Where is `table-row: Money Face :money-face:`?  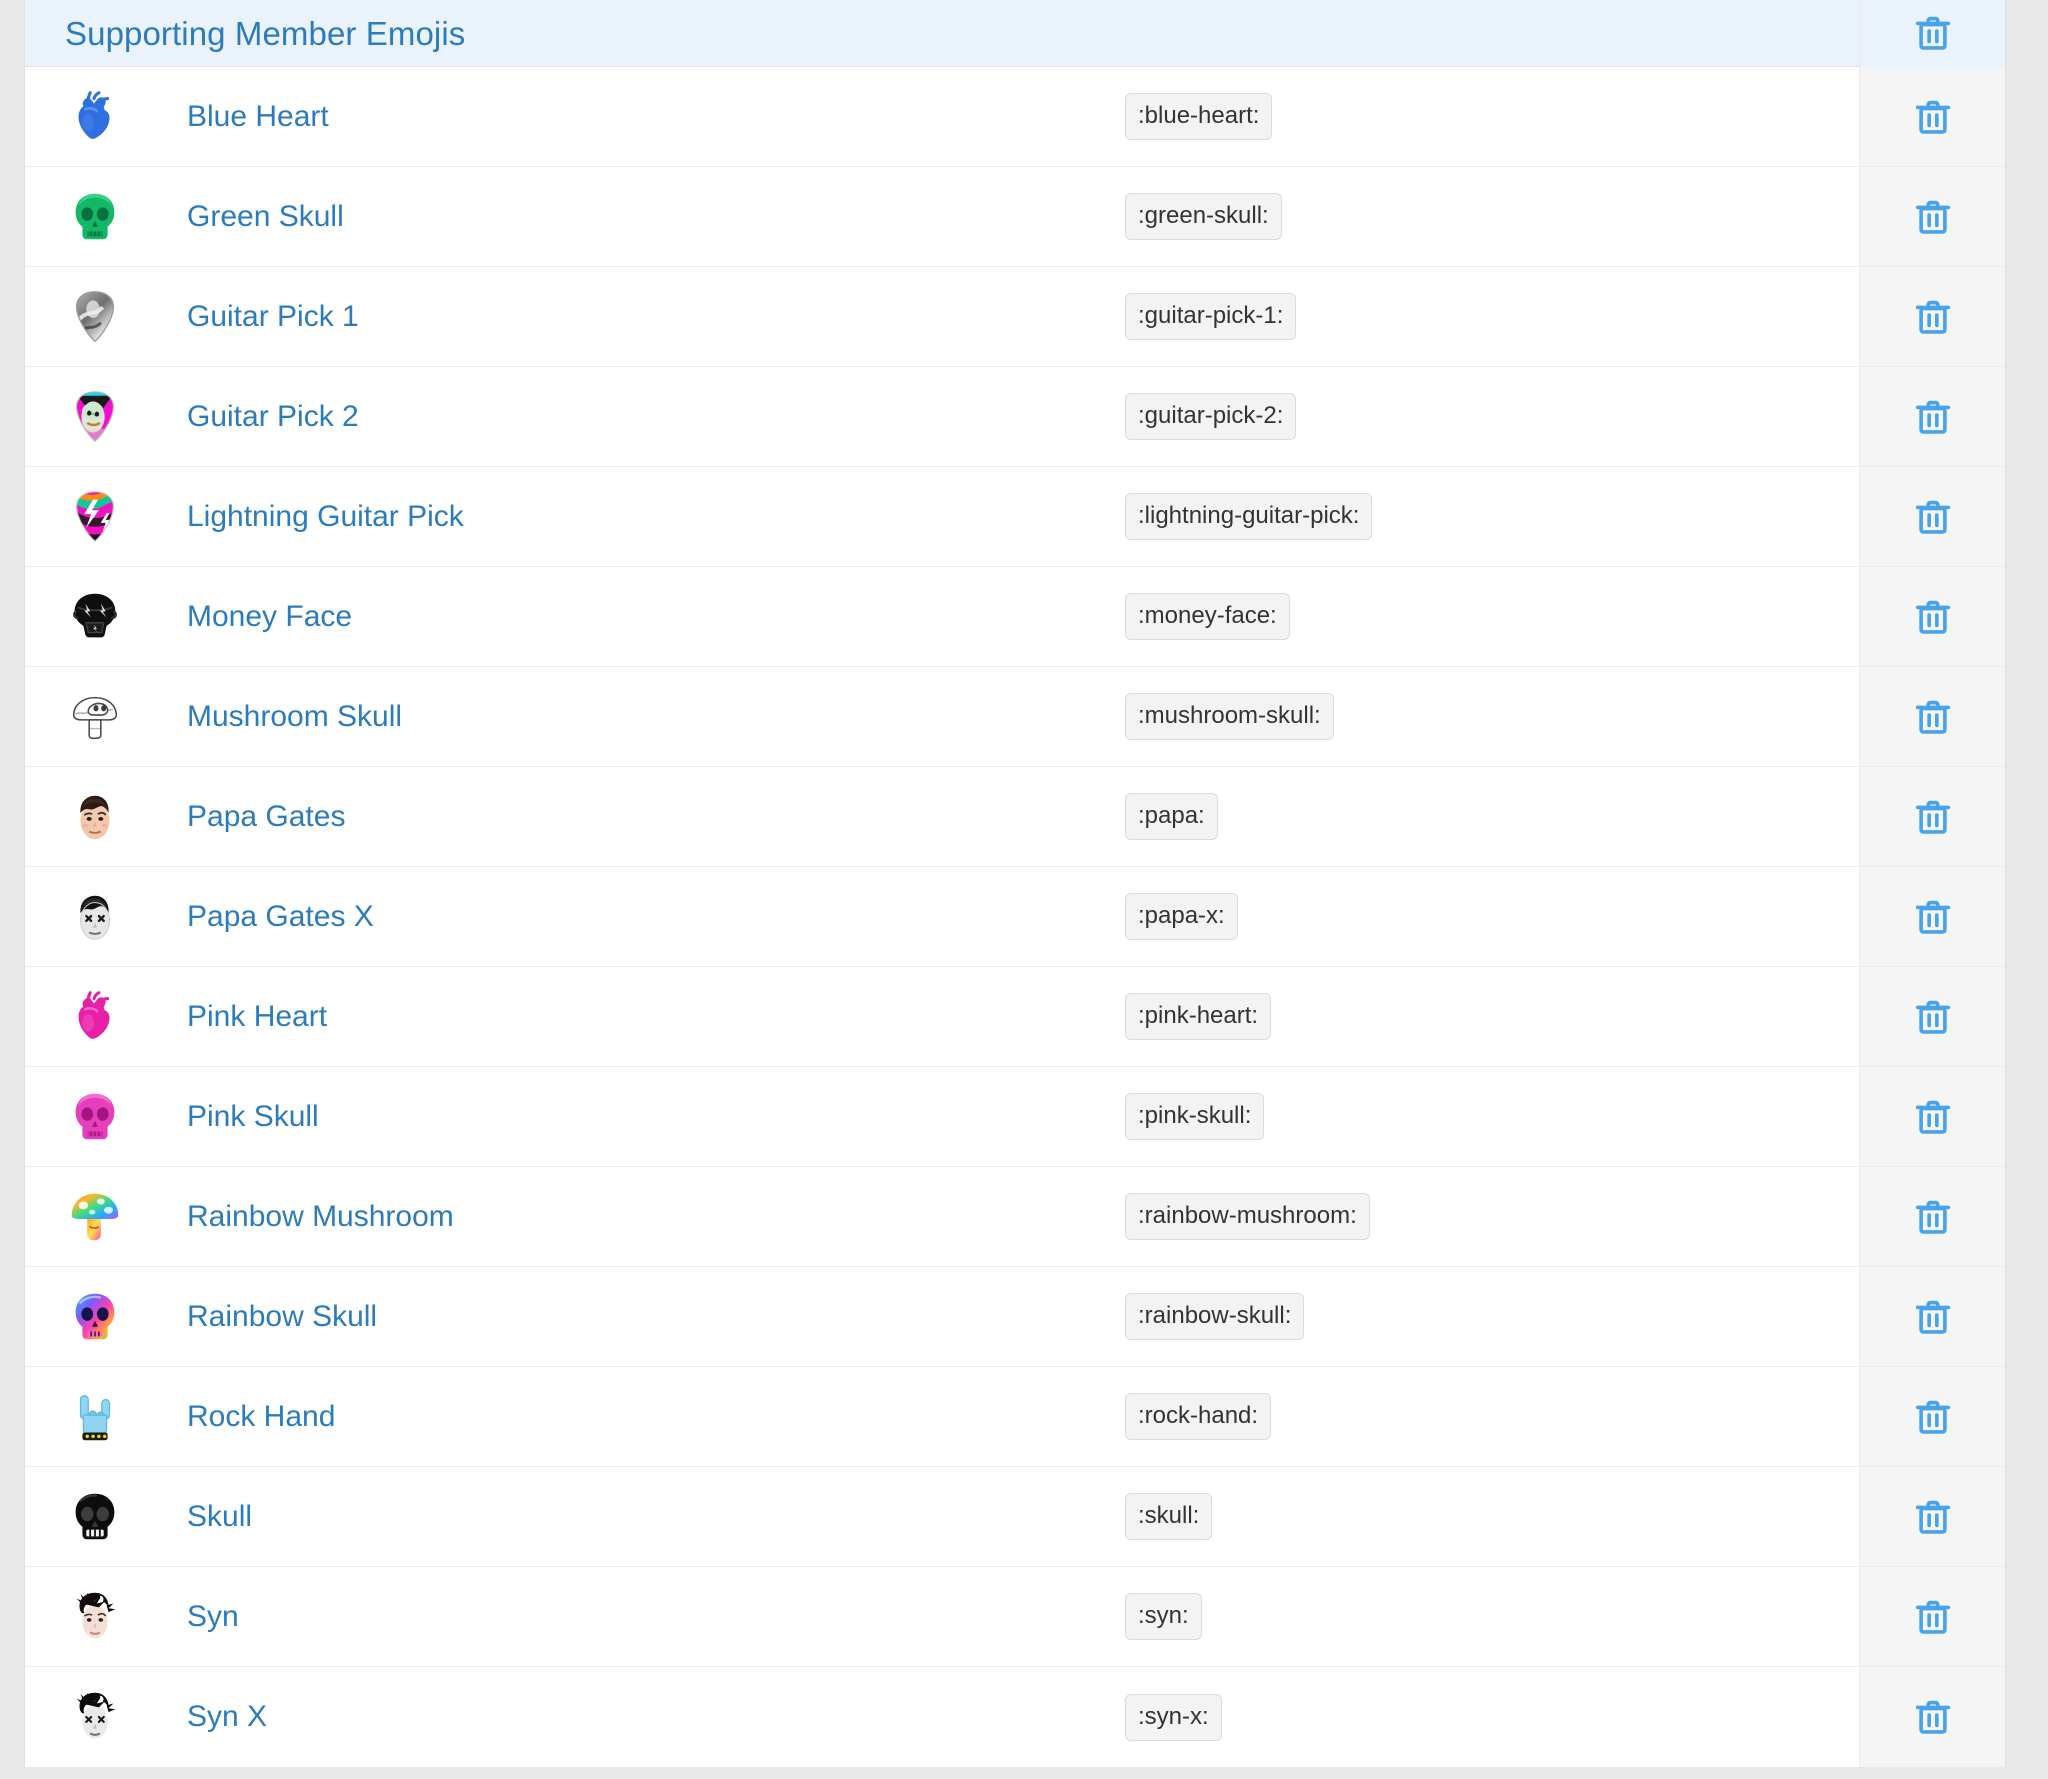 table-row: Money Face :money-face: is located at coordinates (1015, 617).